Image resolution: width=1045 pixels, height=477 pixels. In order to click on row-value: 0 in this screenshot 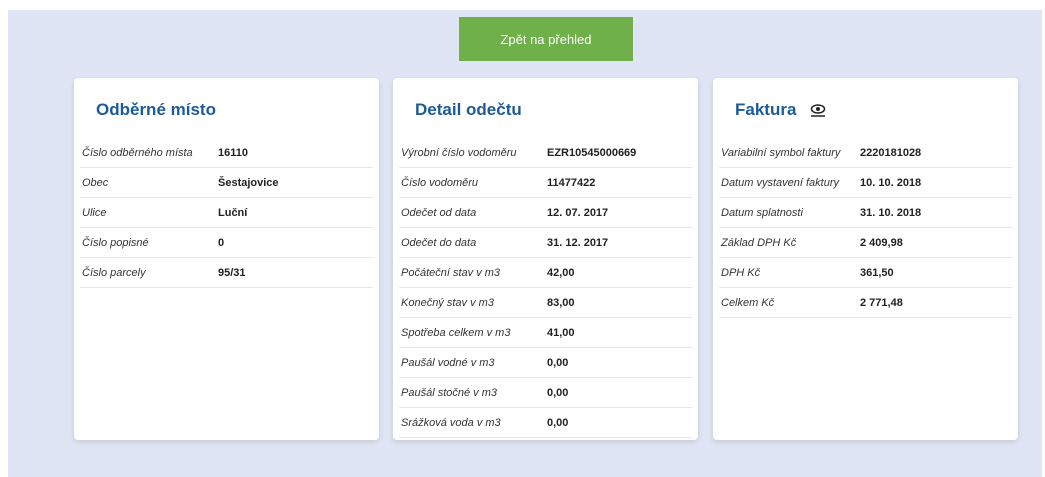, I will do `click(221, 242)`.